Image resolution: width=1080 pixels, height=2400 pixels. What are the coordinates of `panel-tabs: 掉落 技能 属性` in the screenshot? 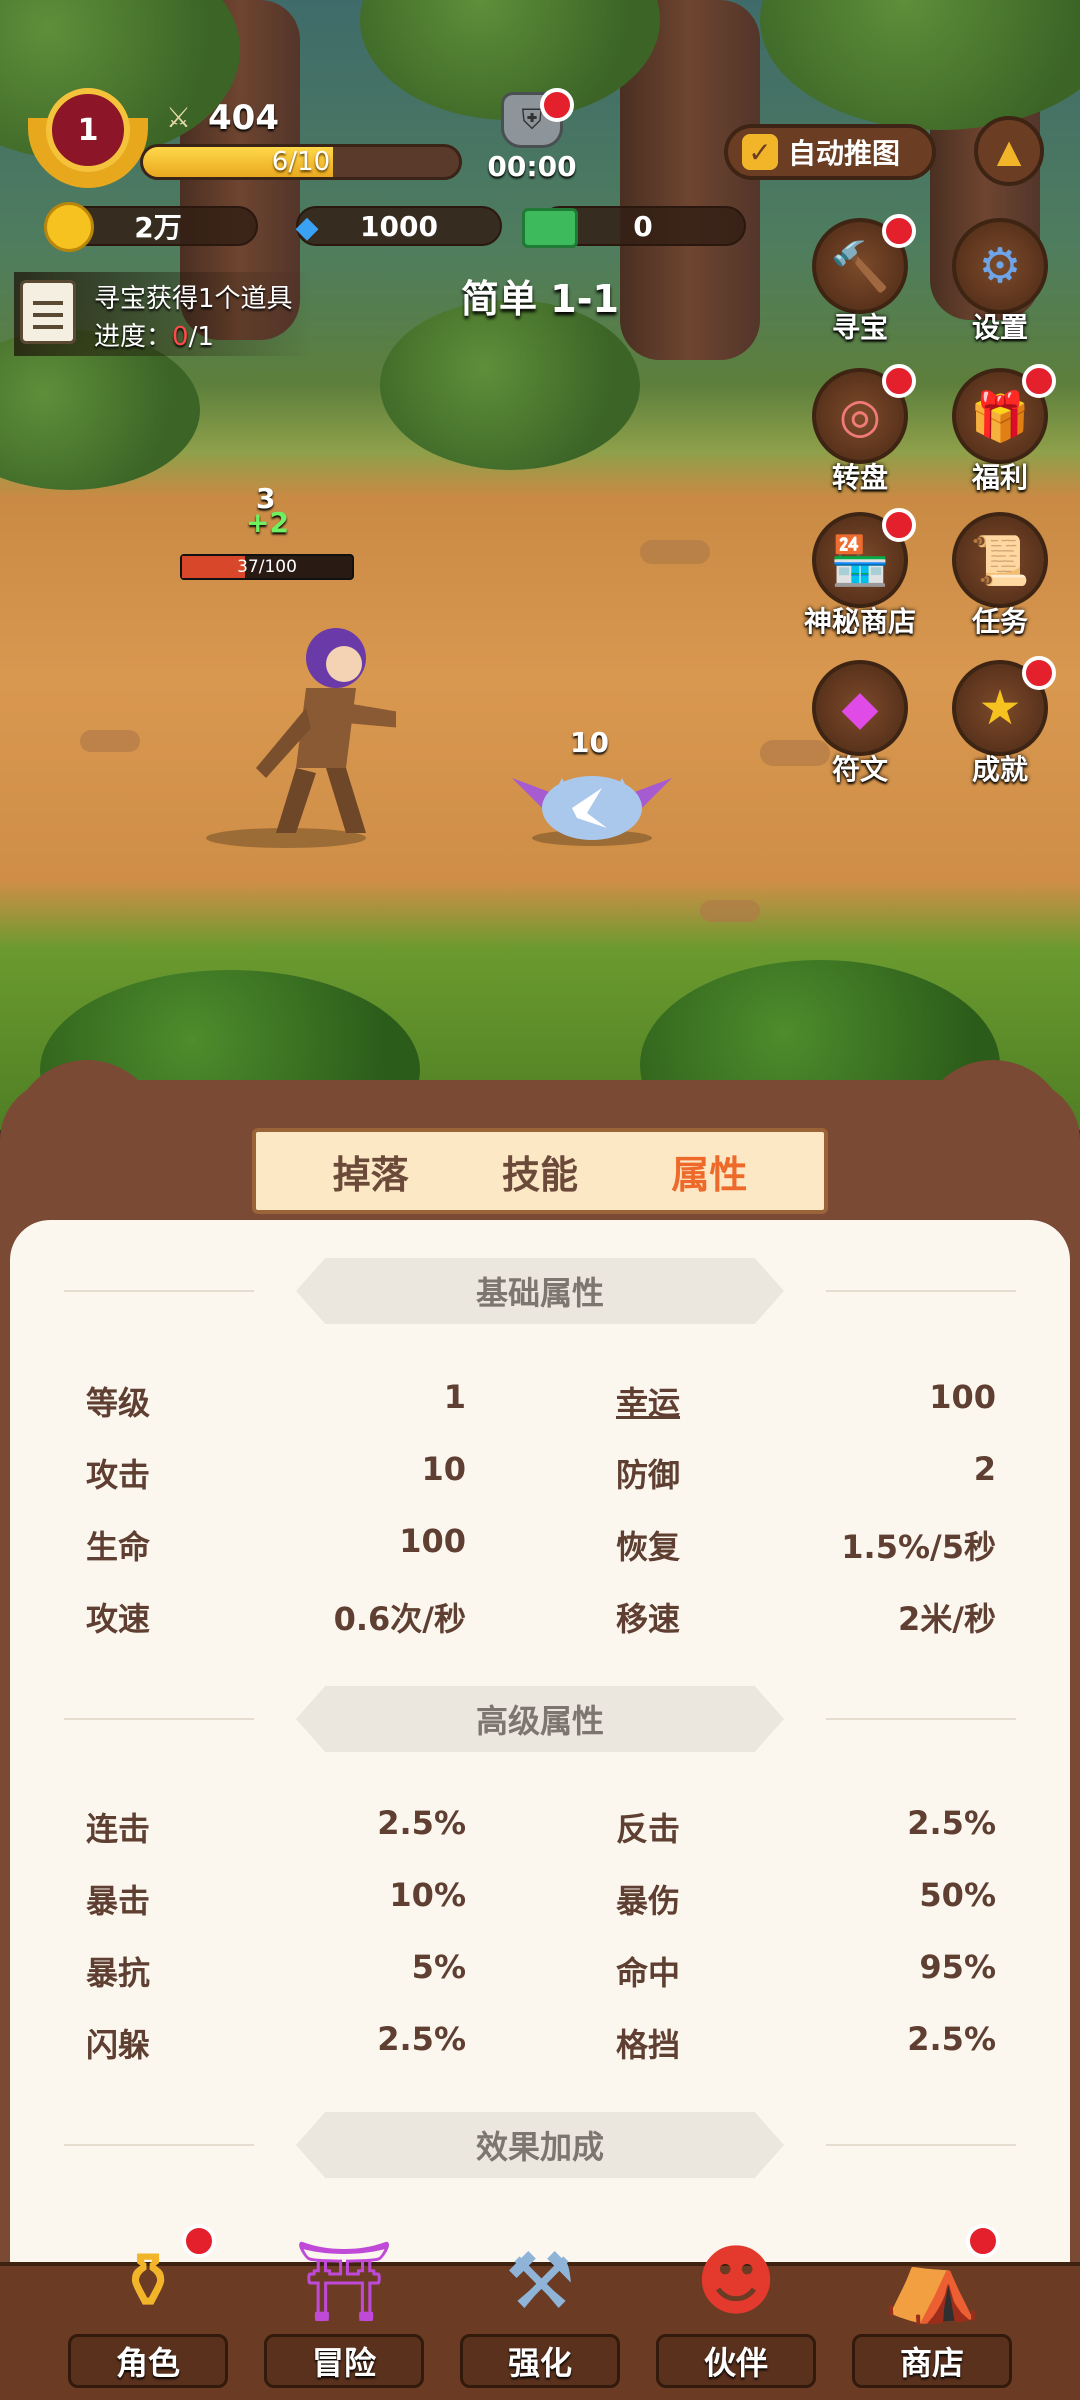 It's located at (540, 1171).